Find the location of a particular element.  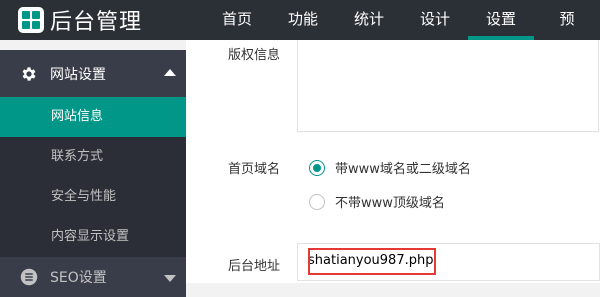

brand: 后台管理 is located at coordinates (80, 20).